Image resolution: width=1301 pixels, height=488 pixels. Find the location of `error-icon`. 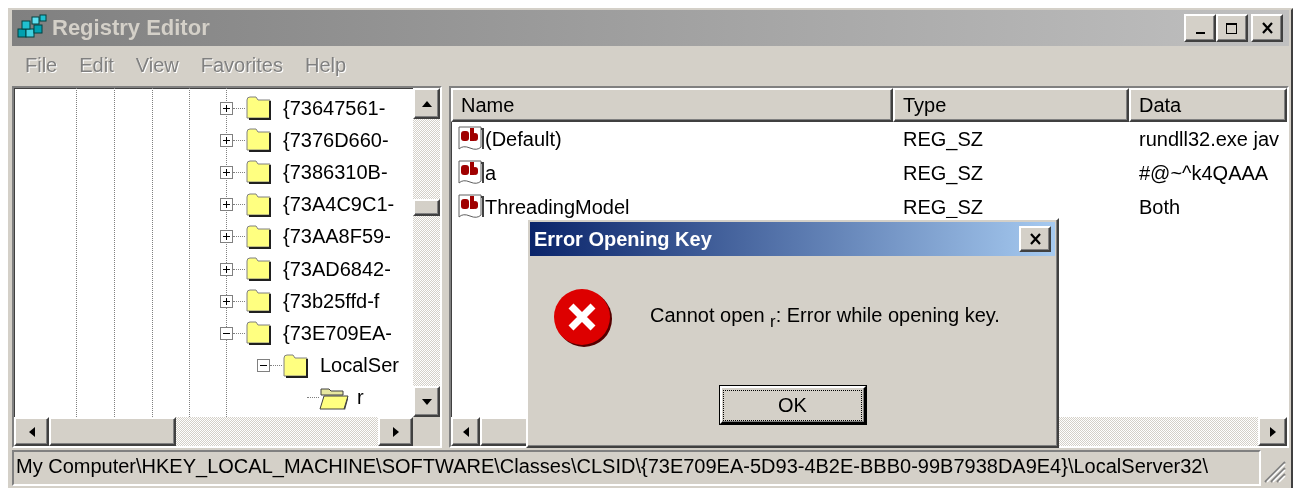

error-icon is located at coordinates (583, 318).